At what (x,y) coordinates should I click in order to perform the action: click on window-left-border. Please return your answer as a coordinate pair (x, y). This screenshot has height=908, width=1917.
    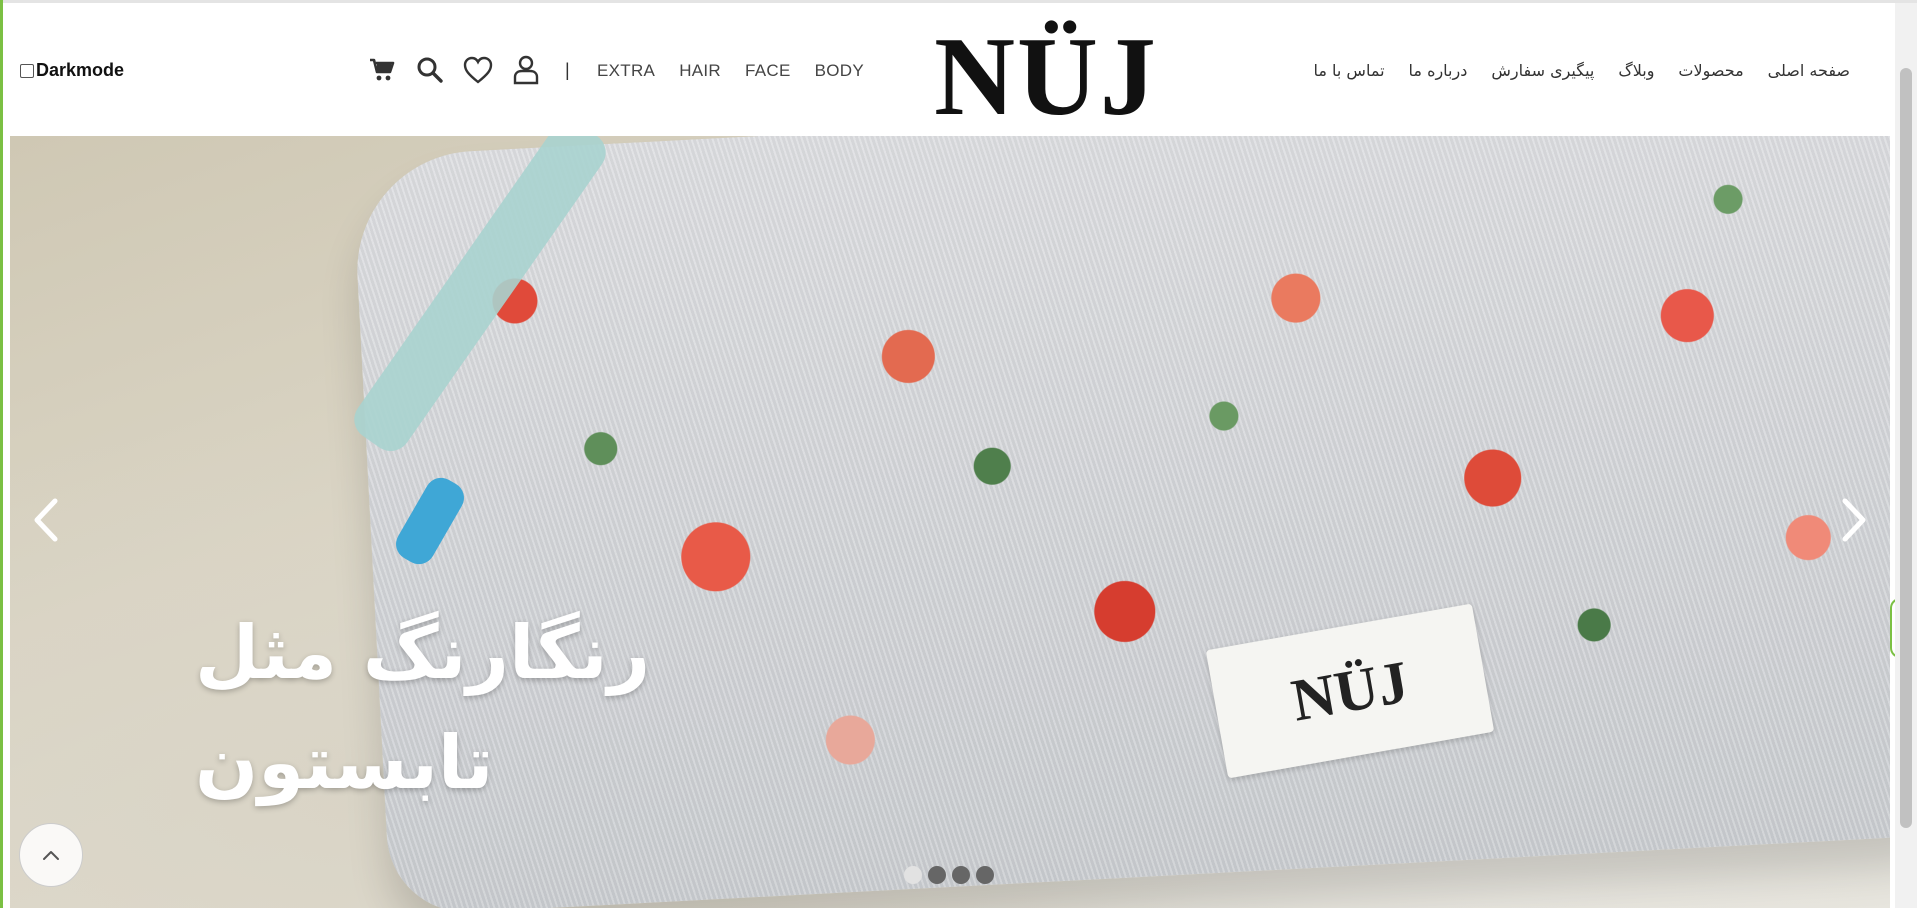
    Looking at the image, I should click on (1, 454).